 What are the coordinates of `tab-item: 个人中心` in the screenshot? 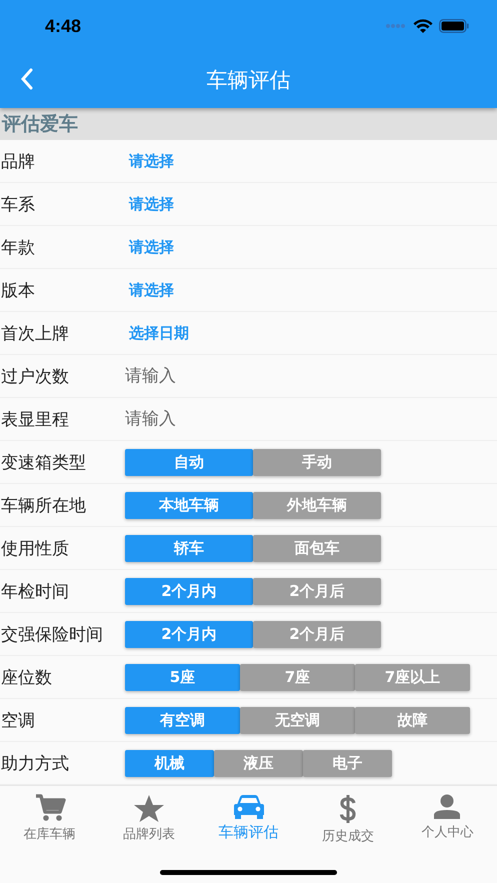 It's located at (447, 817).